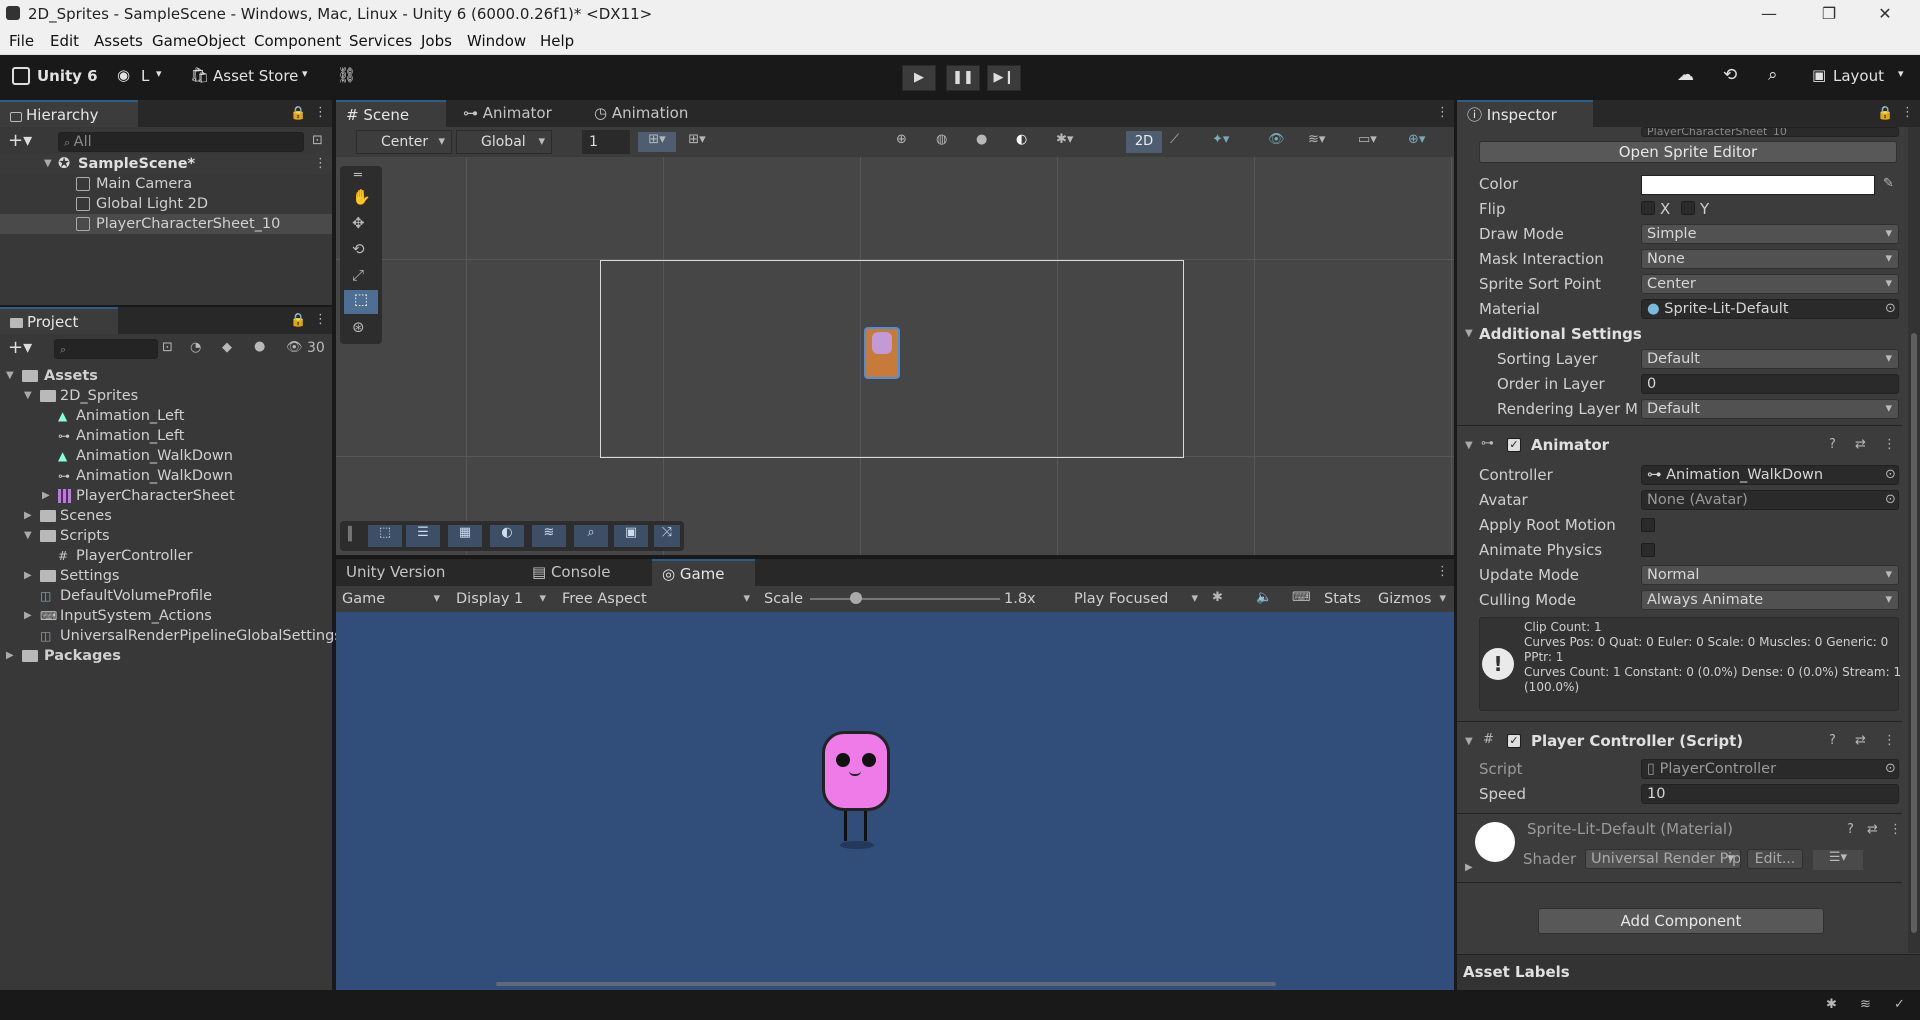 Image resolution: width=1920 pixels, height=1020 pixels. What do you see at coordinates (656, 599) in the screenshot?
I see `aspect-dropdown: Free Aspect` at bounding box center [656, 599].